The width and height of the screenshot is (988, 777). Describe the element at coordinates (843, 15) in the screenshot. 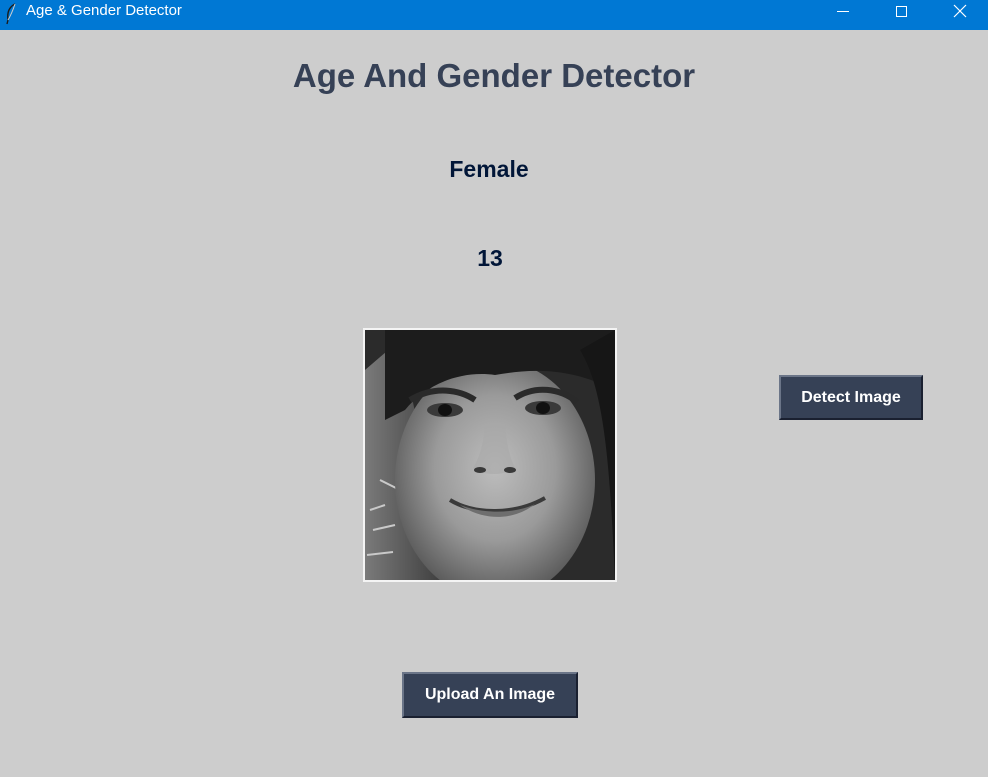

I see `minimize-button` at that location.